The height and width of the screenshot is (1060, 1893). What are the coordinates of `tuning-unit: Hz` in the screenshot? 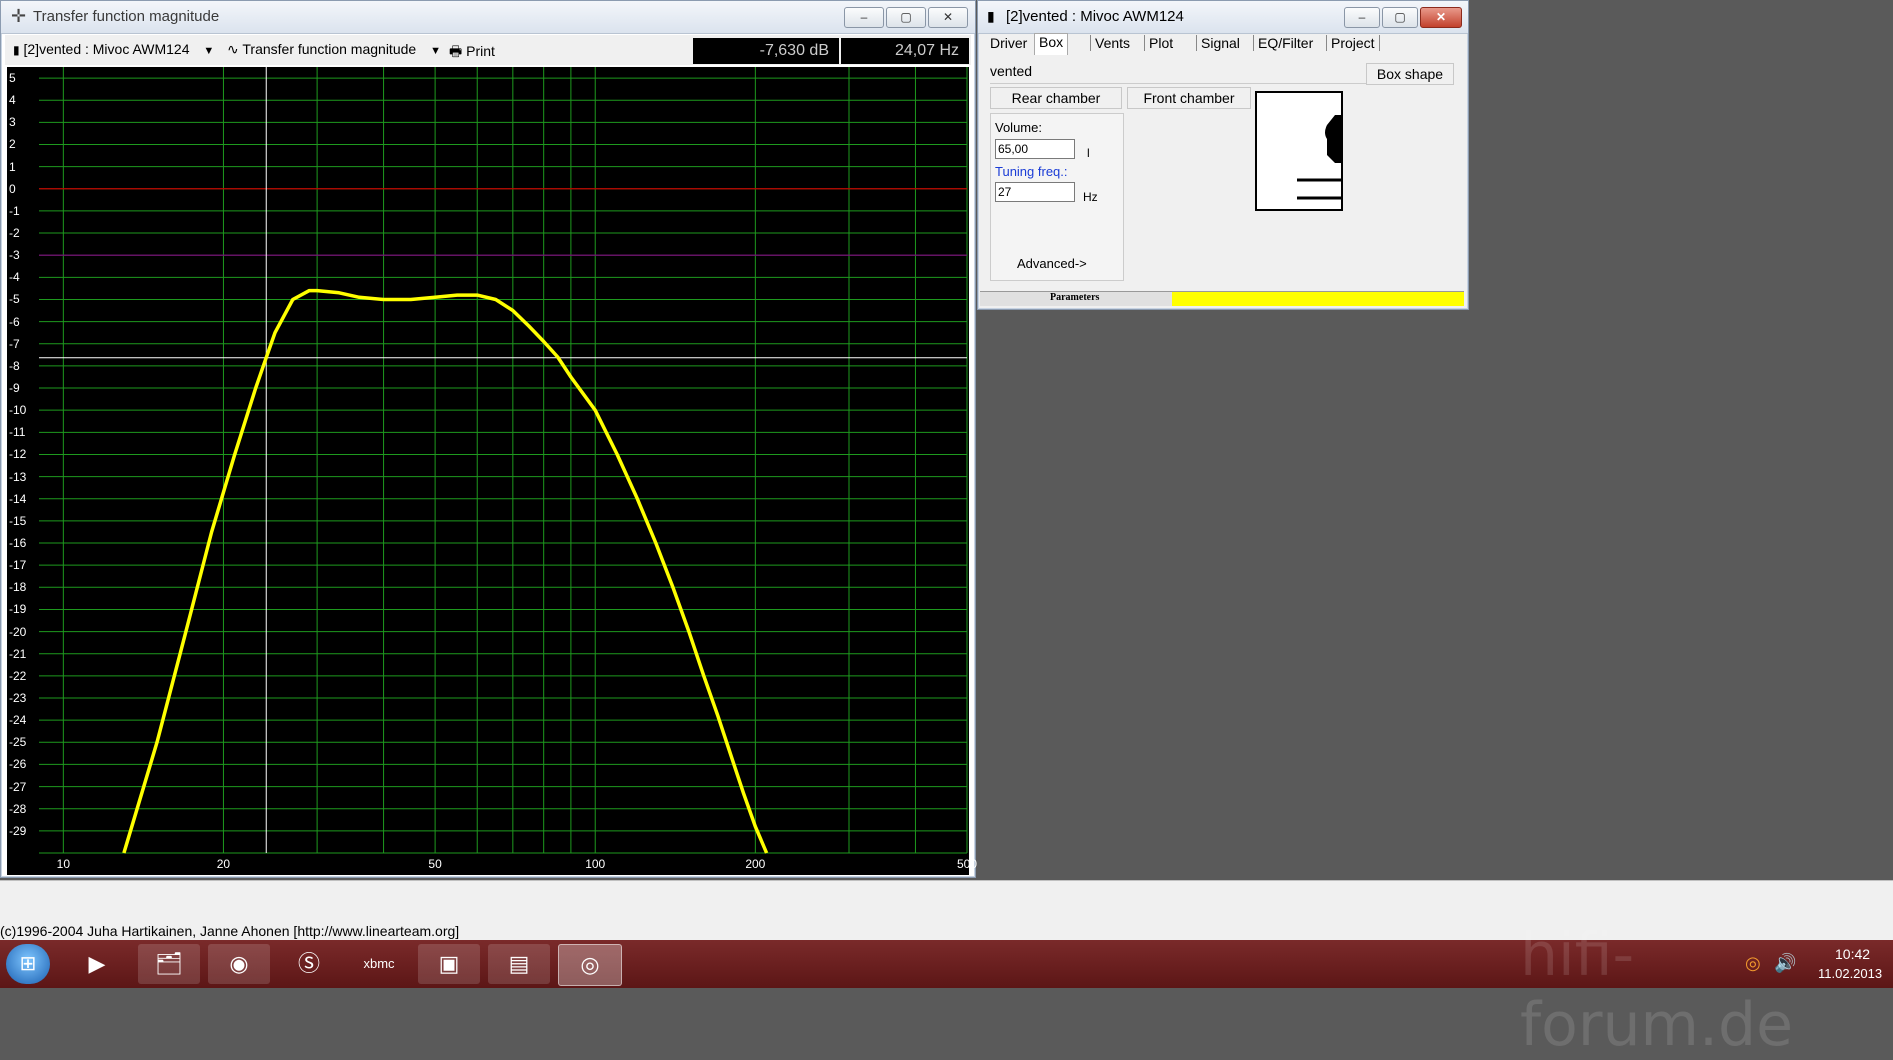 It's located at (1090, 197).